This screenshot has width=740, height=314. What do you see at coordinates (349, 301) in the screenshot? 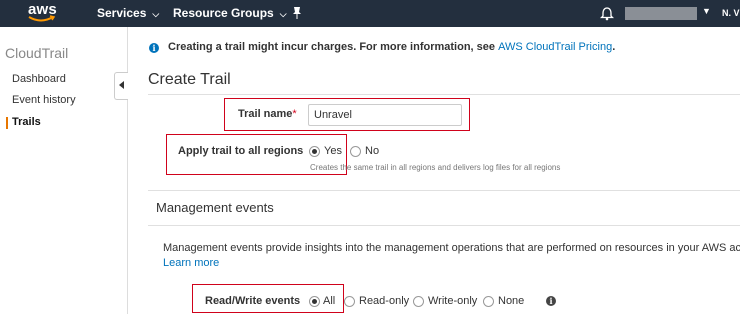
I see `rw-read-only-radio` at bounding box center [349, 301].